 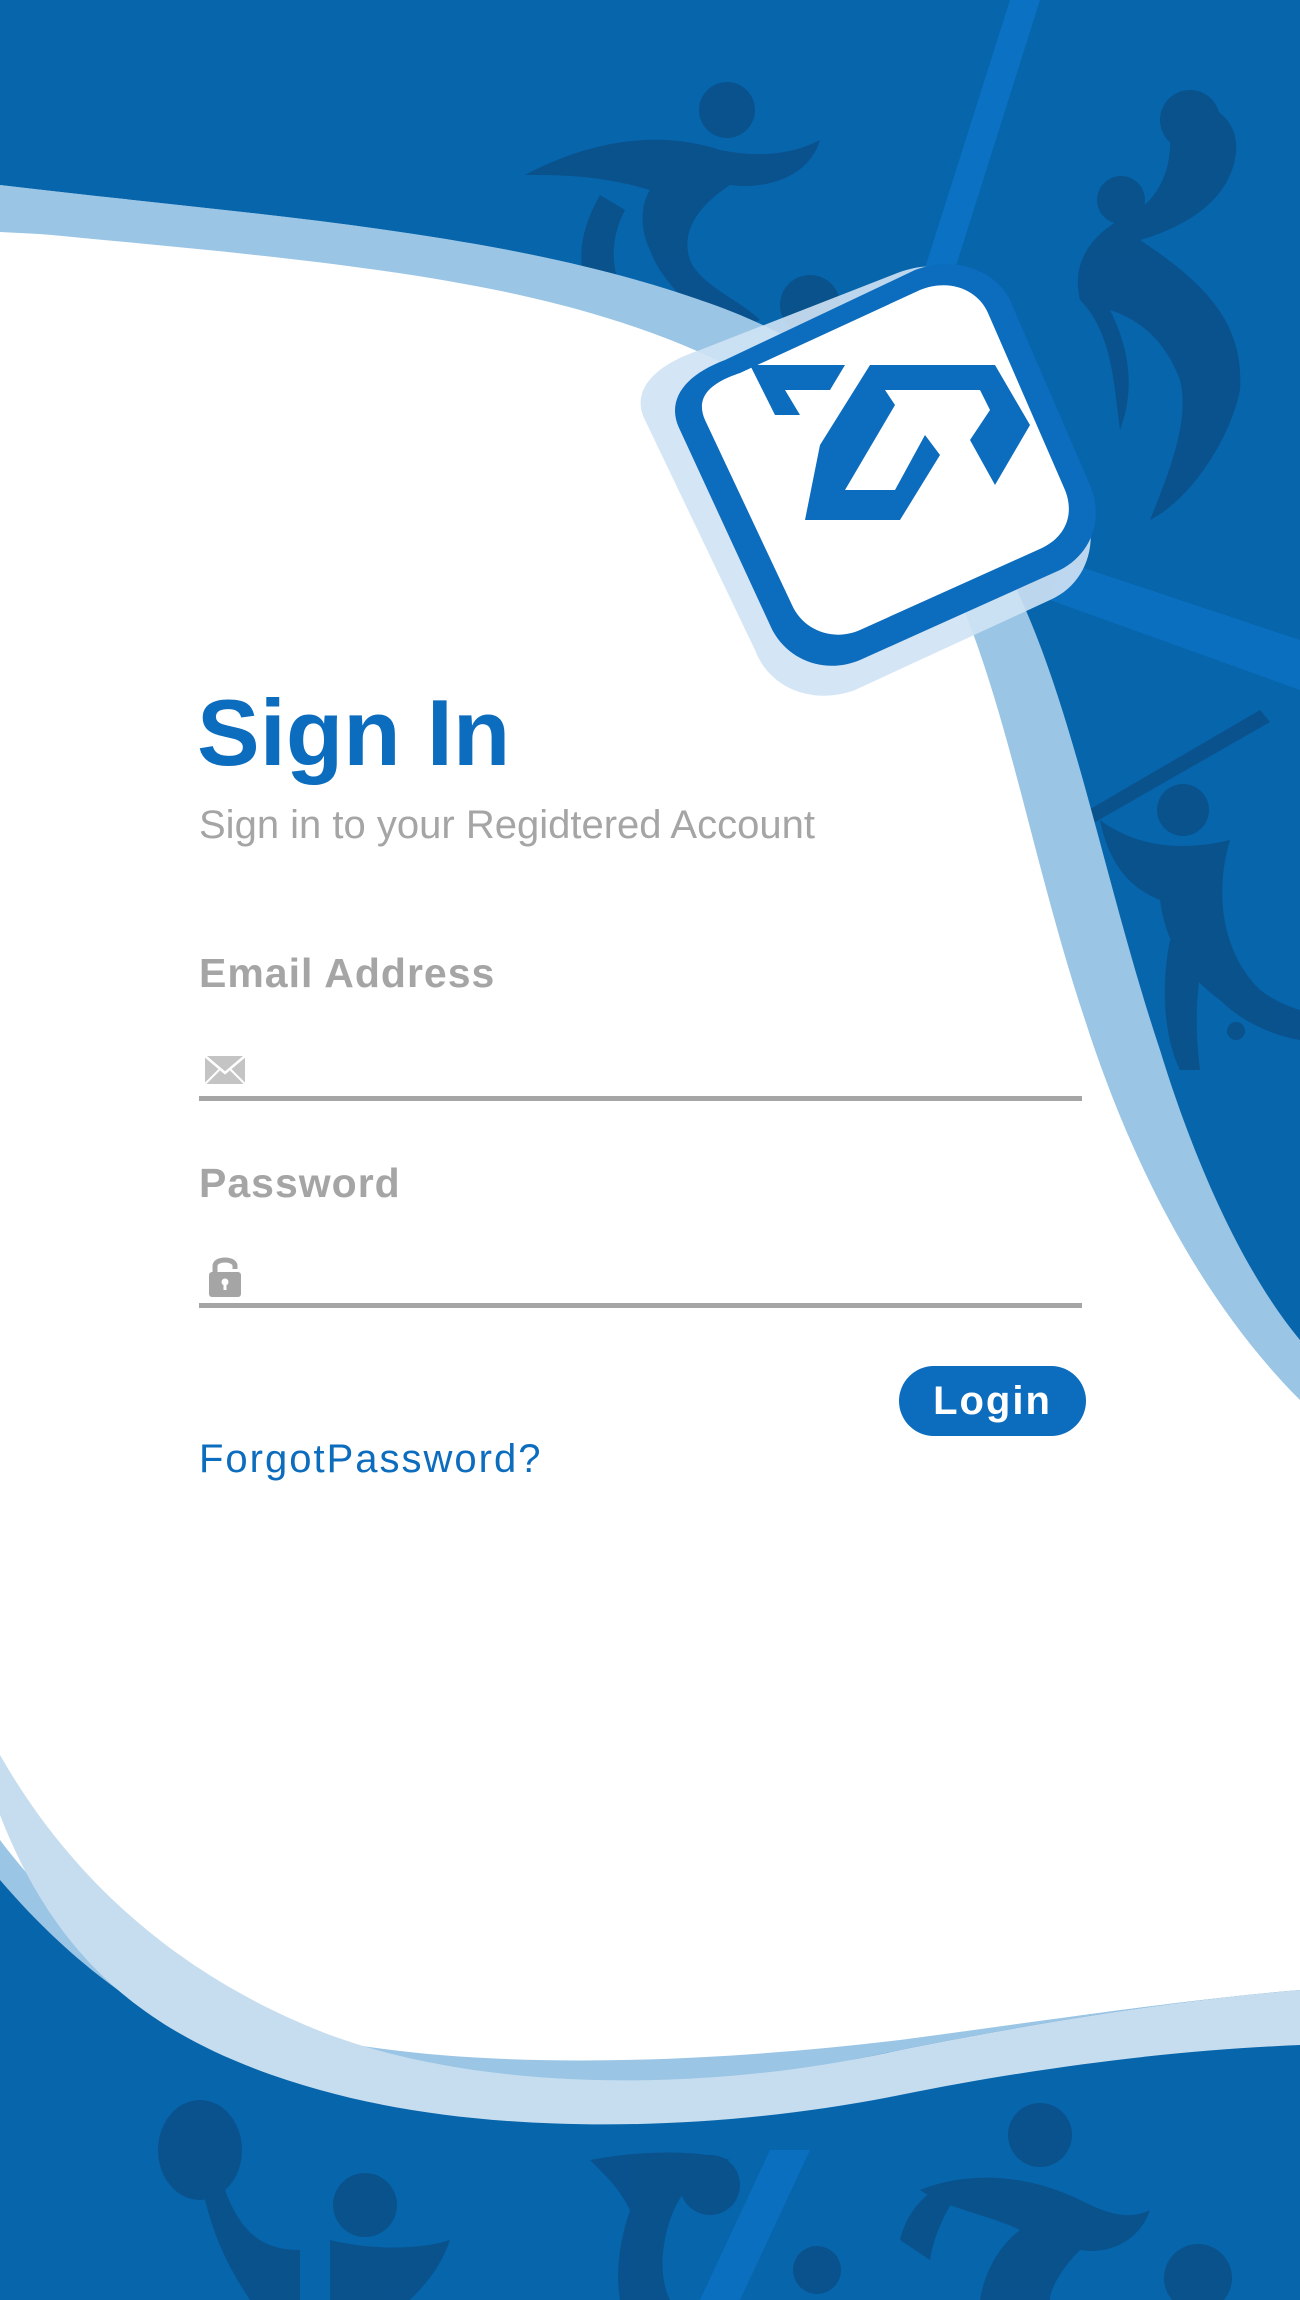 I want to click on page-title: Sign In, so click(x=354, y=732).